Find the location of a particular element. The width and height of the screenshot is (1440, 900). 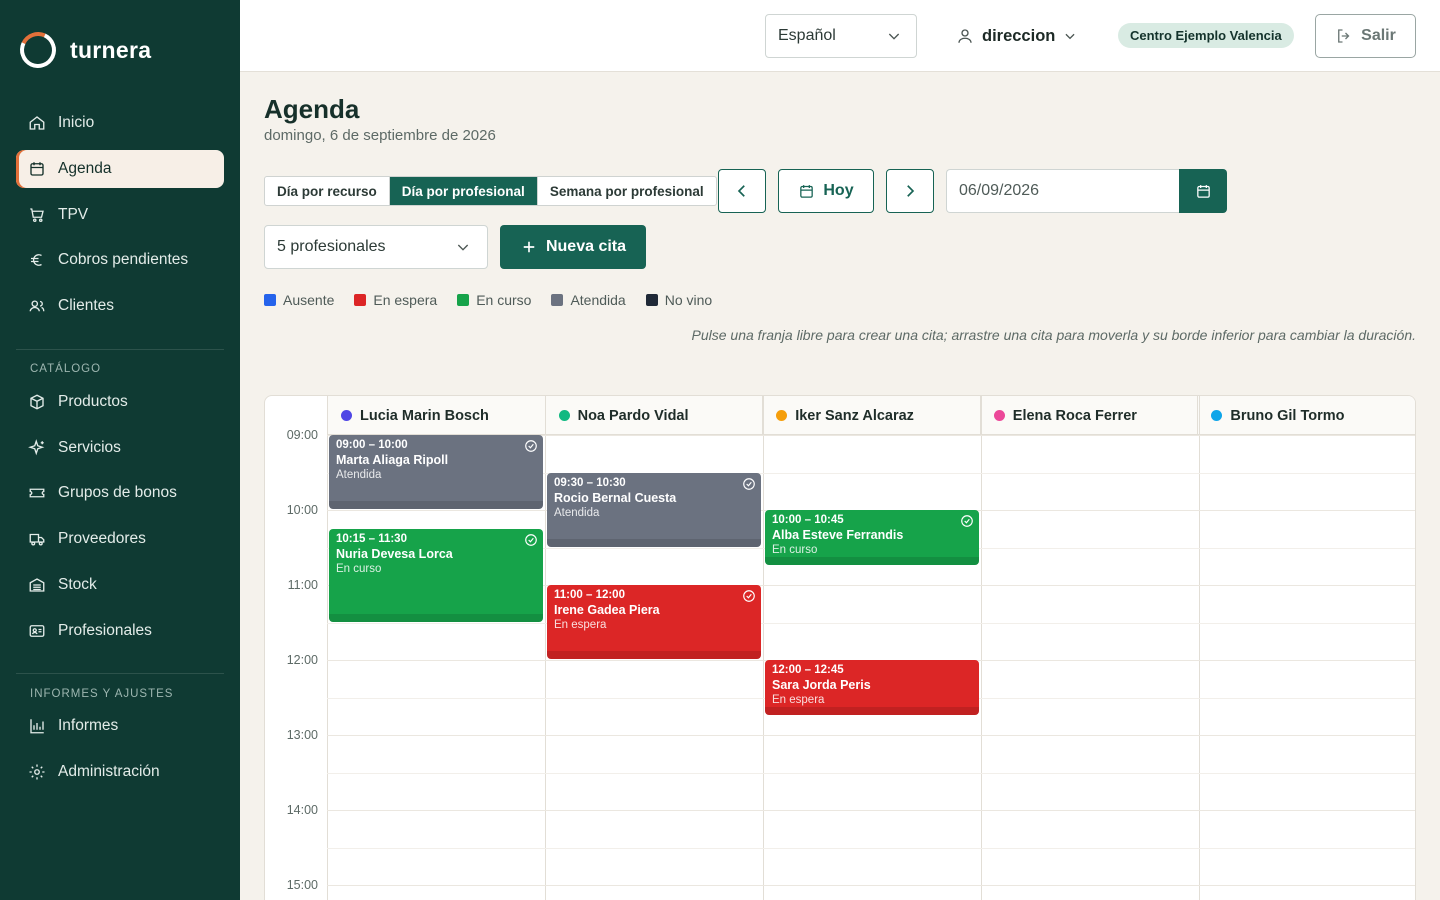

professional-header: Elena Roca Ferrer is located at coordinates (1088, 415).